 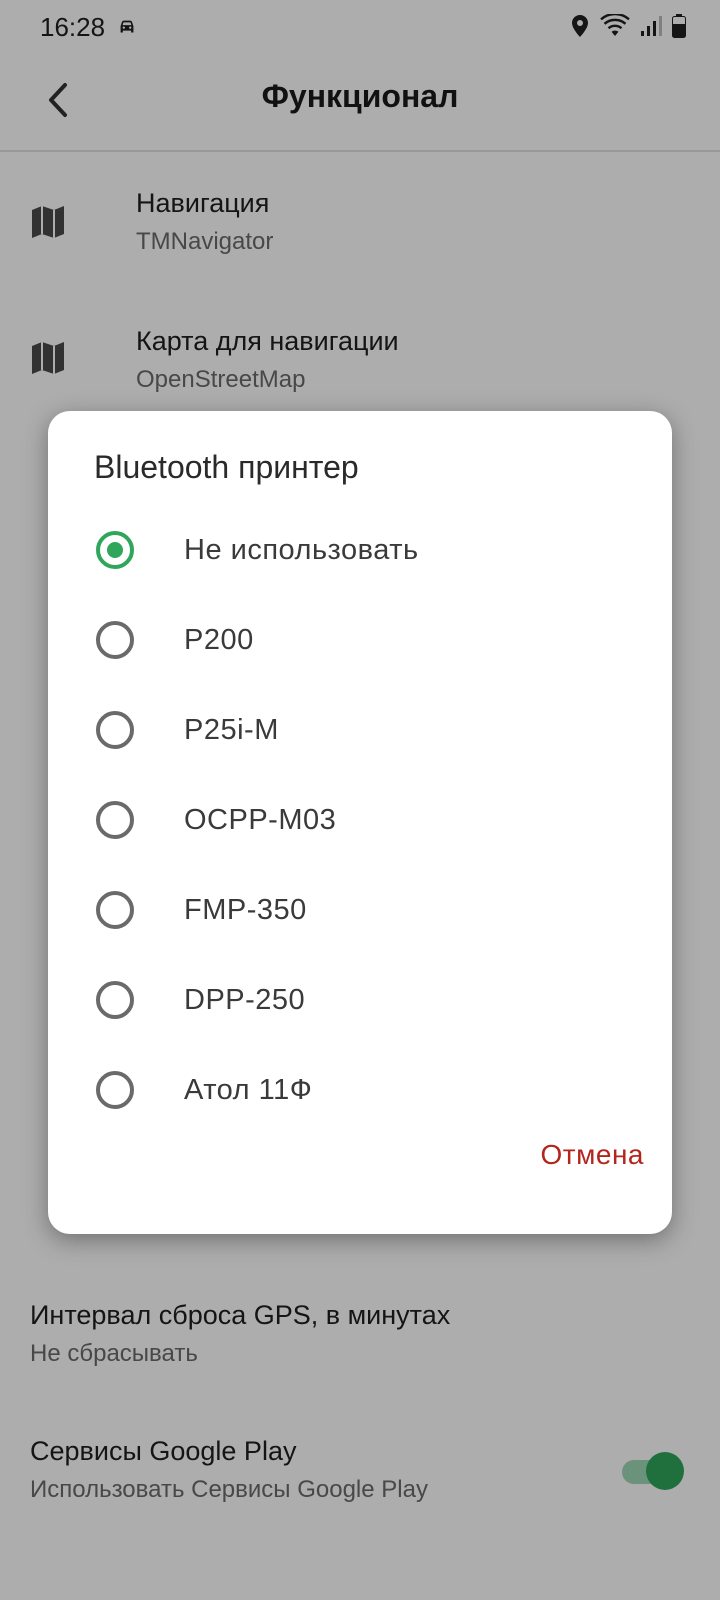 I want to click on printer-option-label: DPP-250, so click(x=245, y=1000).